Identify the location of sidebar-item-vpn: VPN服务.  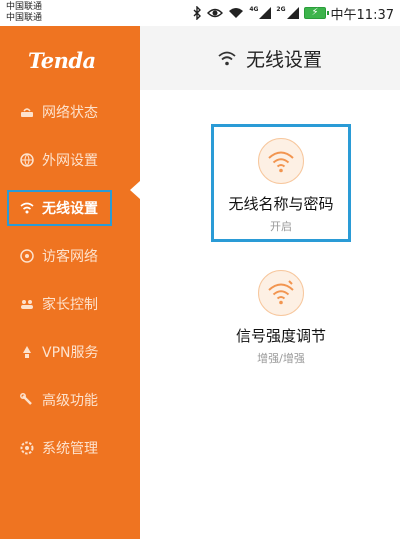
(70, 352).